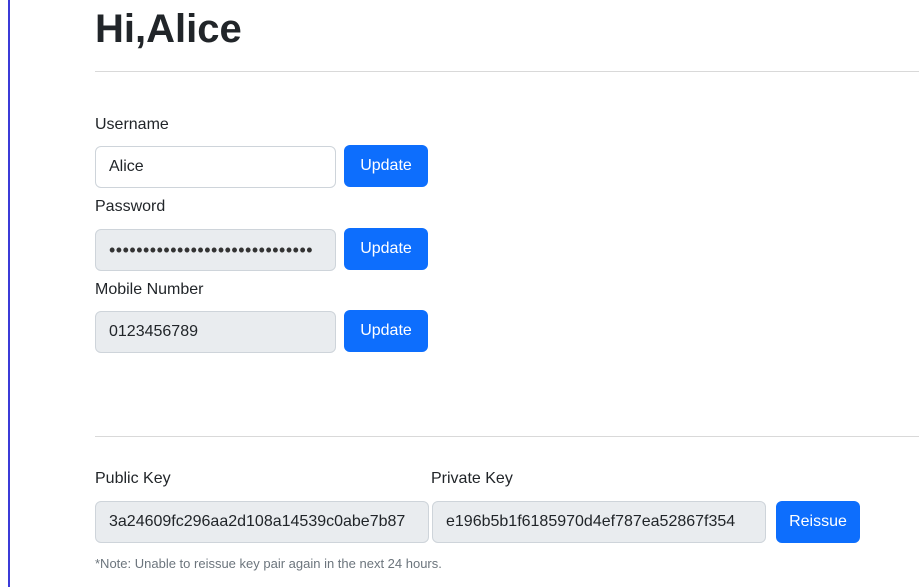  I want to click on page-title: Hi,Alice, so click(168, 29).